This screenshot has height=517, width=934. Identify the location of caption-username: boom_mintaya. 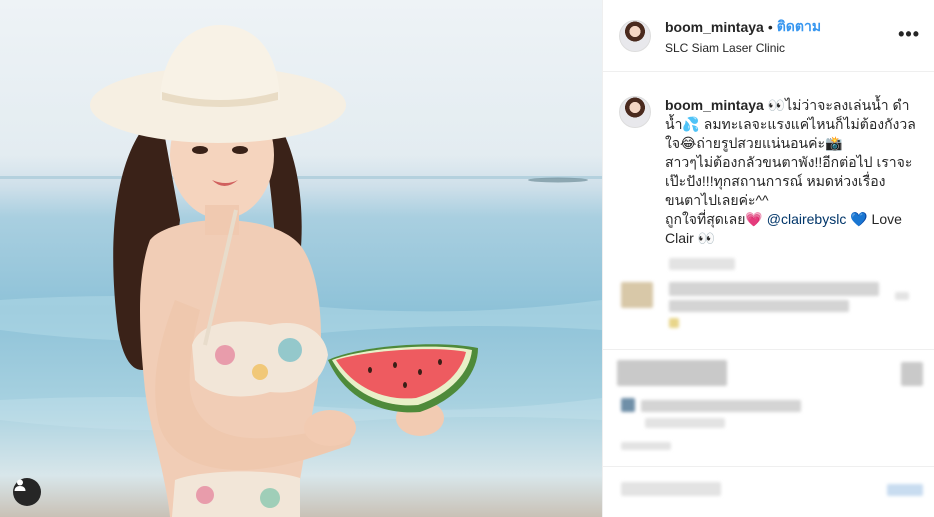
(714, 105).